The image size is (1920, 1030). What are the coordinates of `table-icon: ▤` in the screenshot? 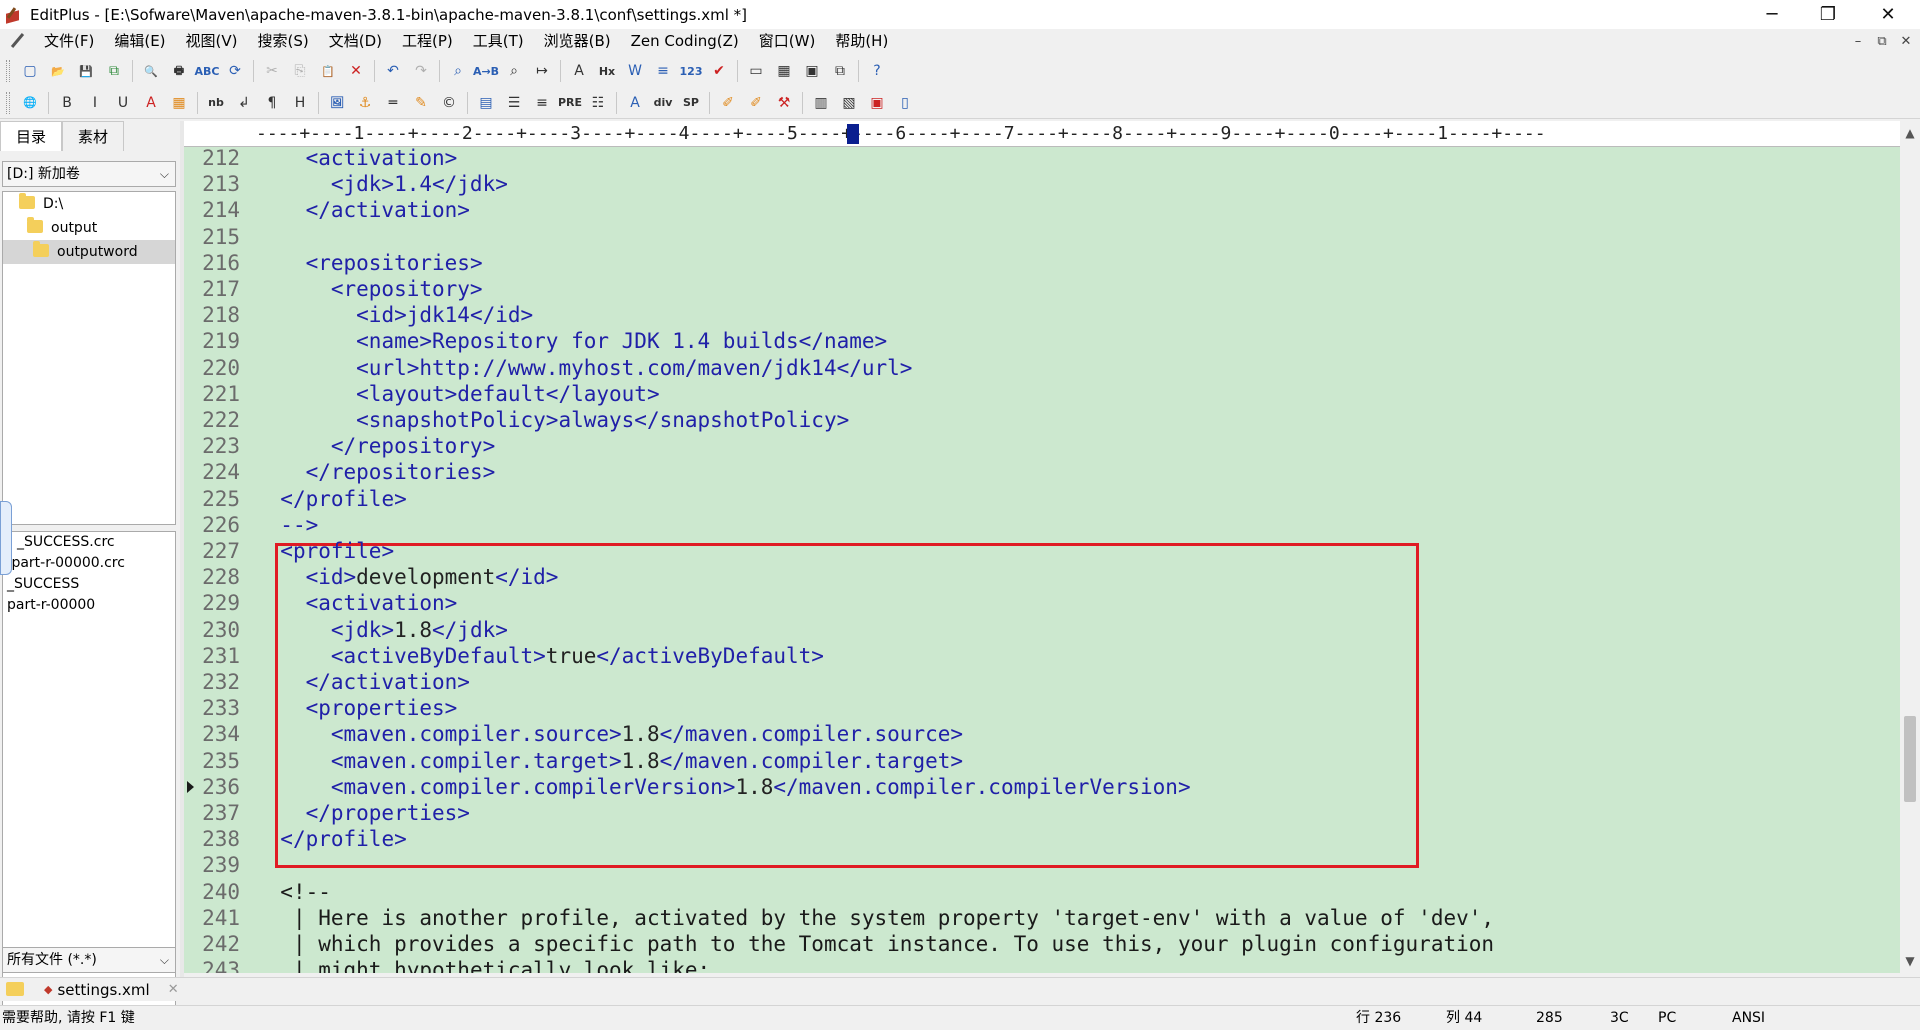 It's located at (486, 103).